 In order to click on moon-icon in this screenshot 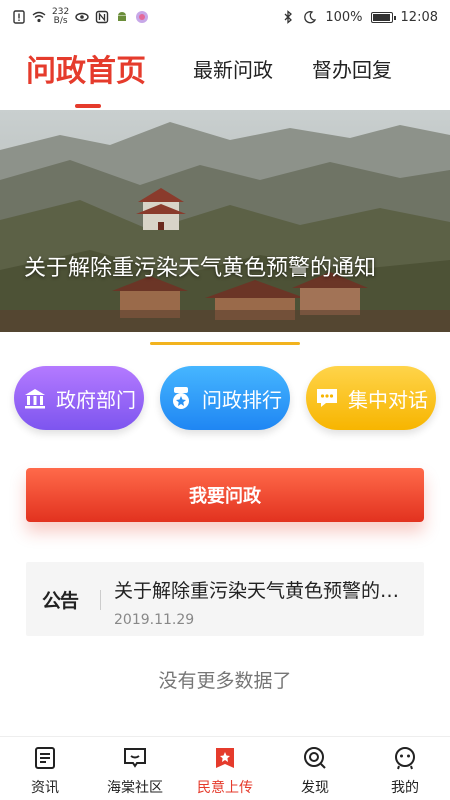, I will do `click(310, 17)`.